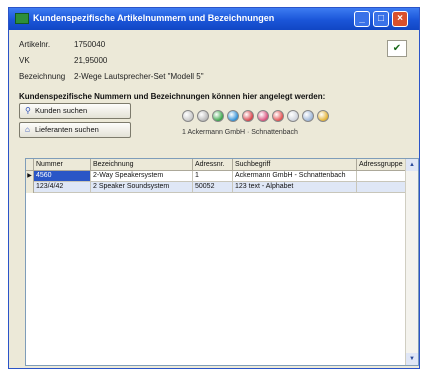  What do you see at coordinates (295, 165) in the screenshot?
I see `col-header-suchbegriff: Suchbegriff` at bounding box center [295, 165].